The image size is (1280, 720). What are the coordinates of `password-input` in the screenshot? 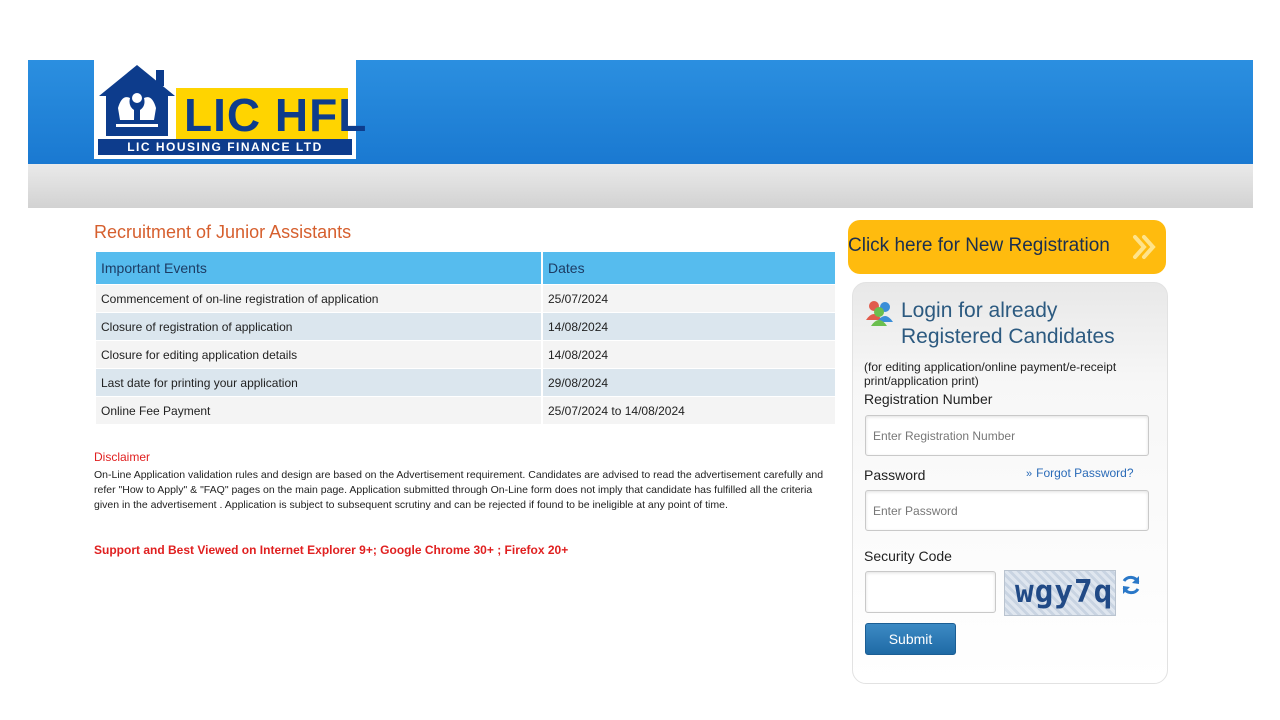 It's located at (1007, 510).